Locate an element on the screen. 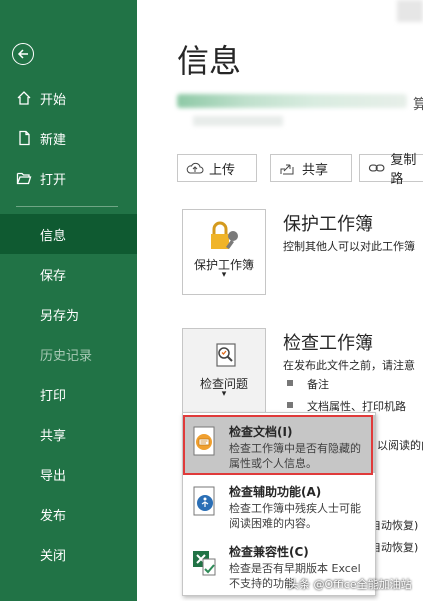  sidebar-item-open: 打开 is located at coordinates (68, 178).